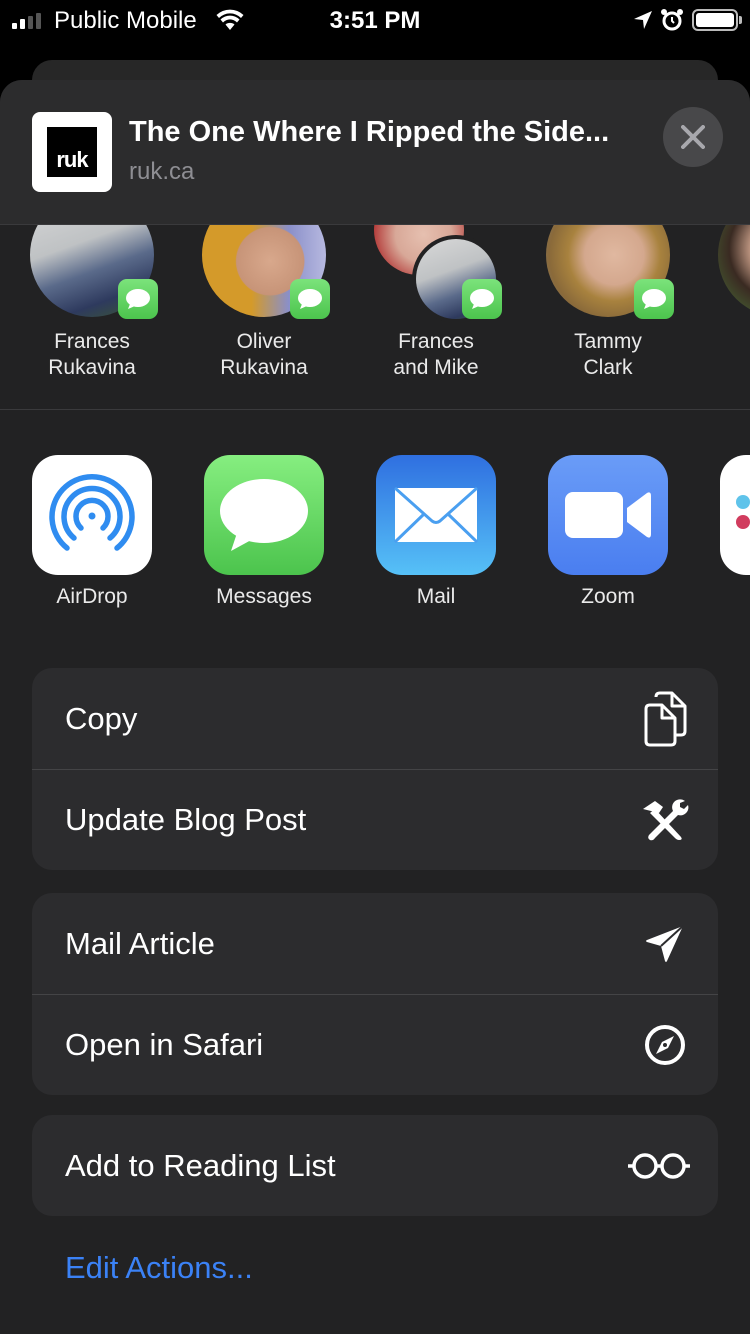  What do you see at coordinates (665, 944) in the screenshot?
I see `paper-plane-icon` at bounding box center [665, 944].